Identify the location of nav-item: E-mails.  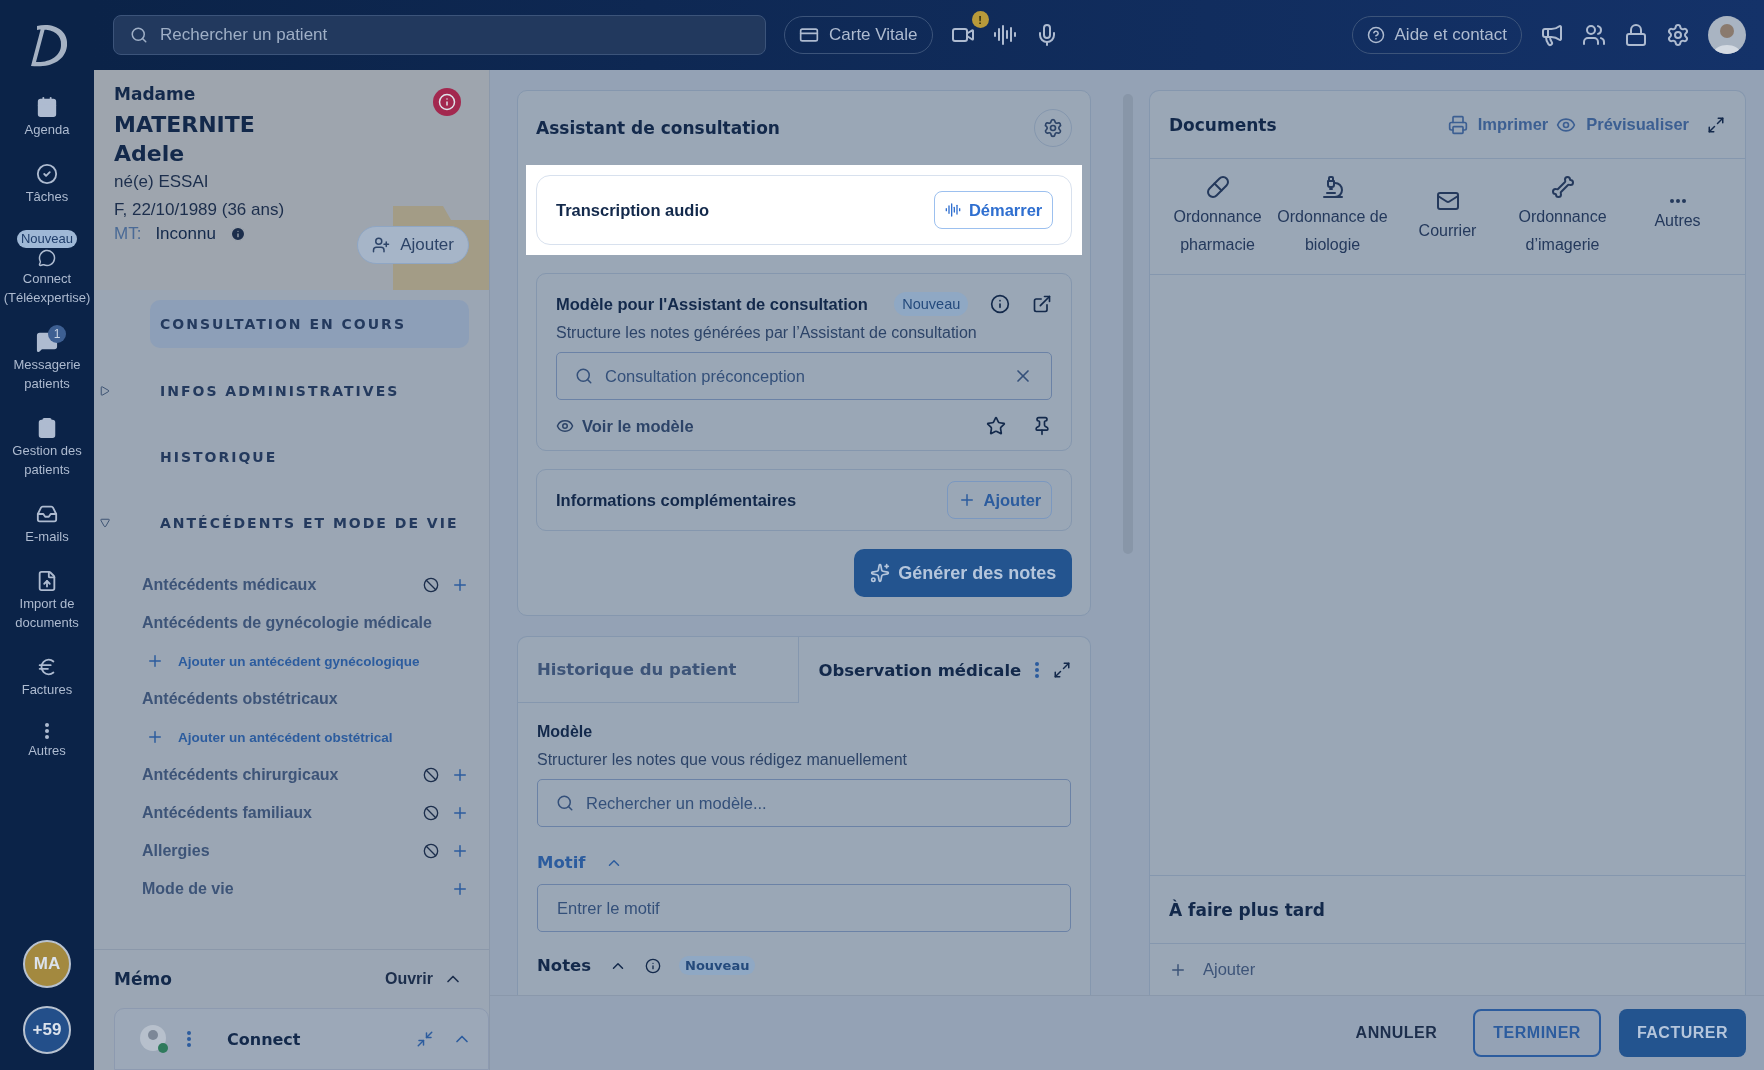
(47, 524).